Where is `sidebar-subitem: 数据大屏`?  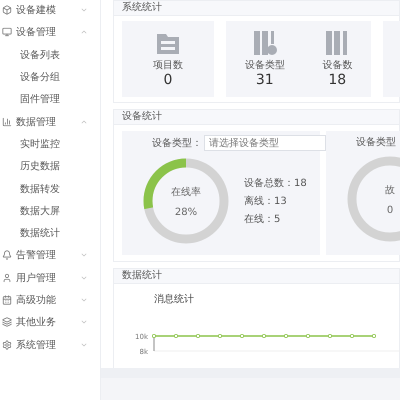 sidebar-subitem: 数据大屏 is located at coordinates (50, 211).